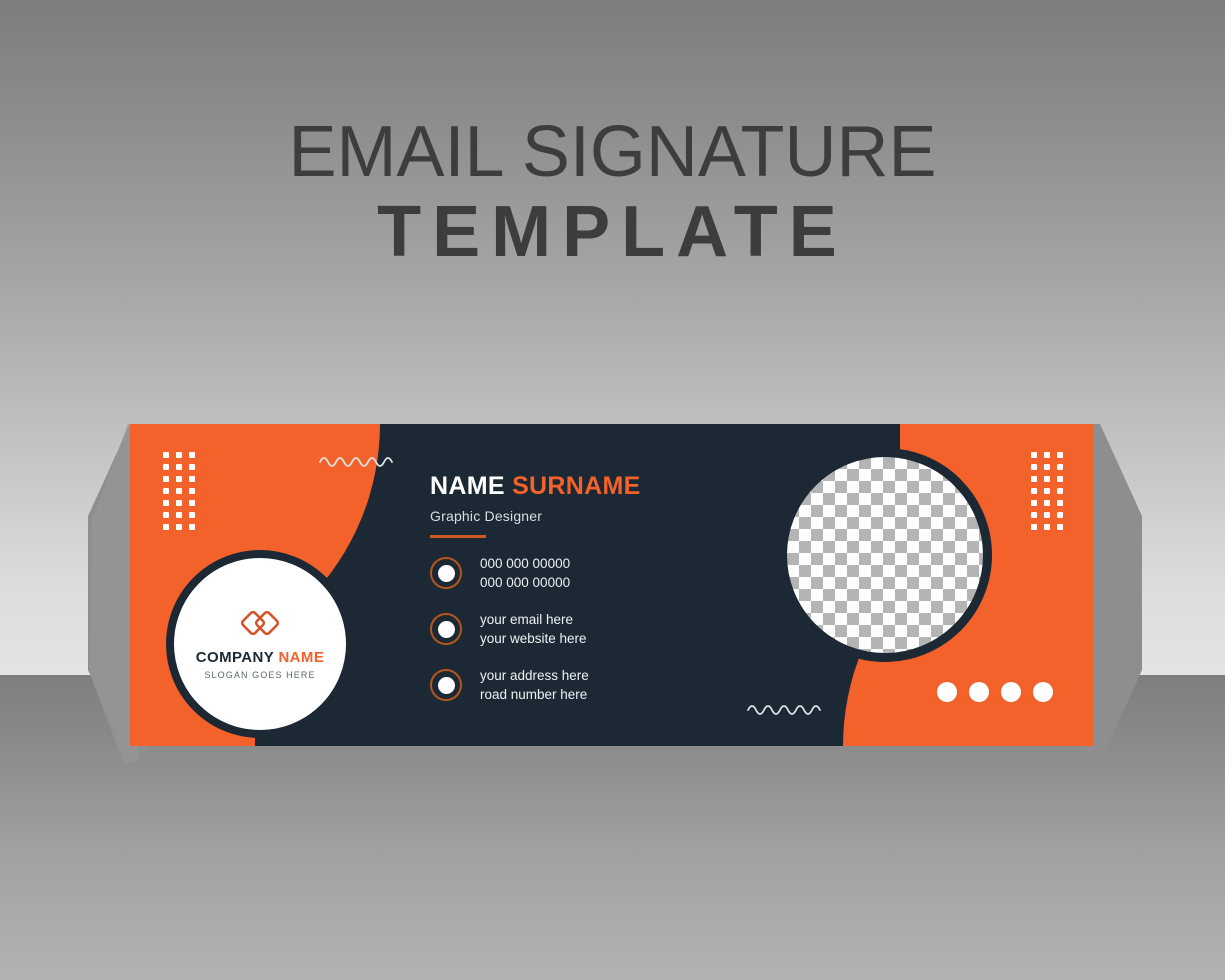 The image size is (1225, 980). I want to click on contact-phone-line2: 000 000 00000, so click(525, 582).